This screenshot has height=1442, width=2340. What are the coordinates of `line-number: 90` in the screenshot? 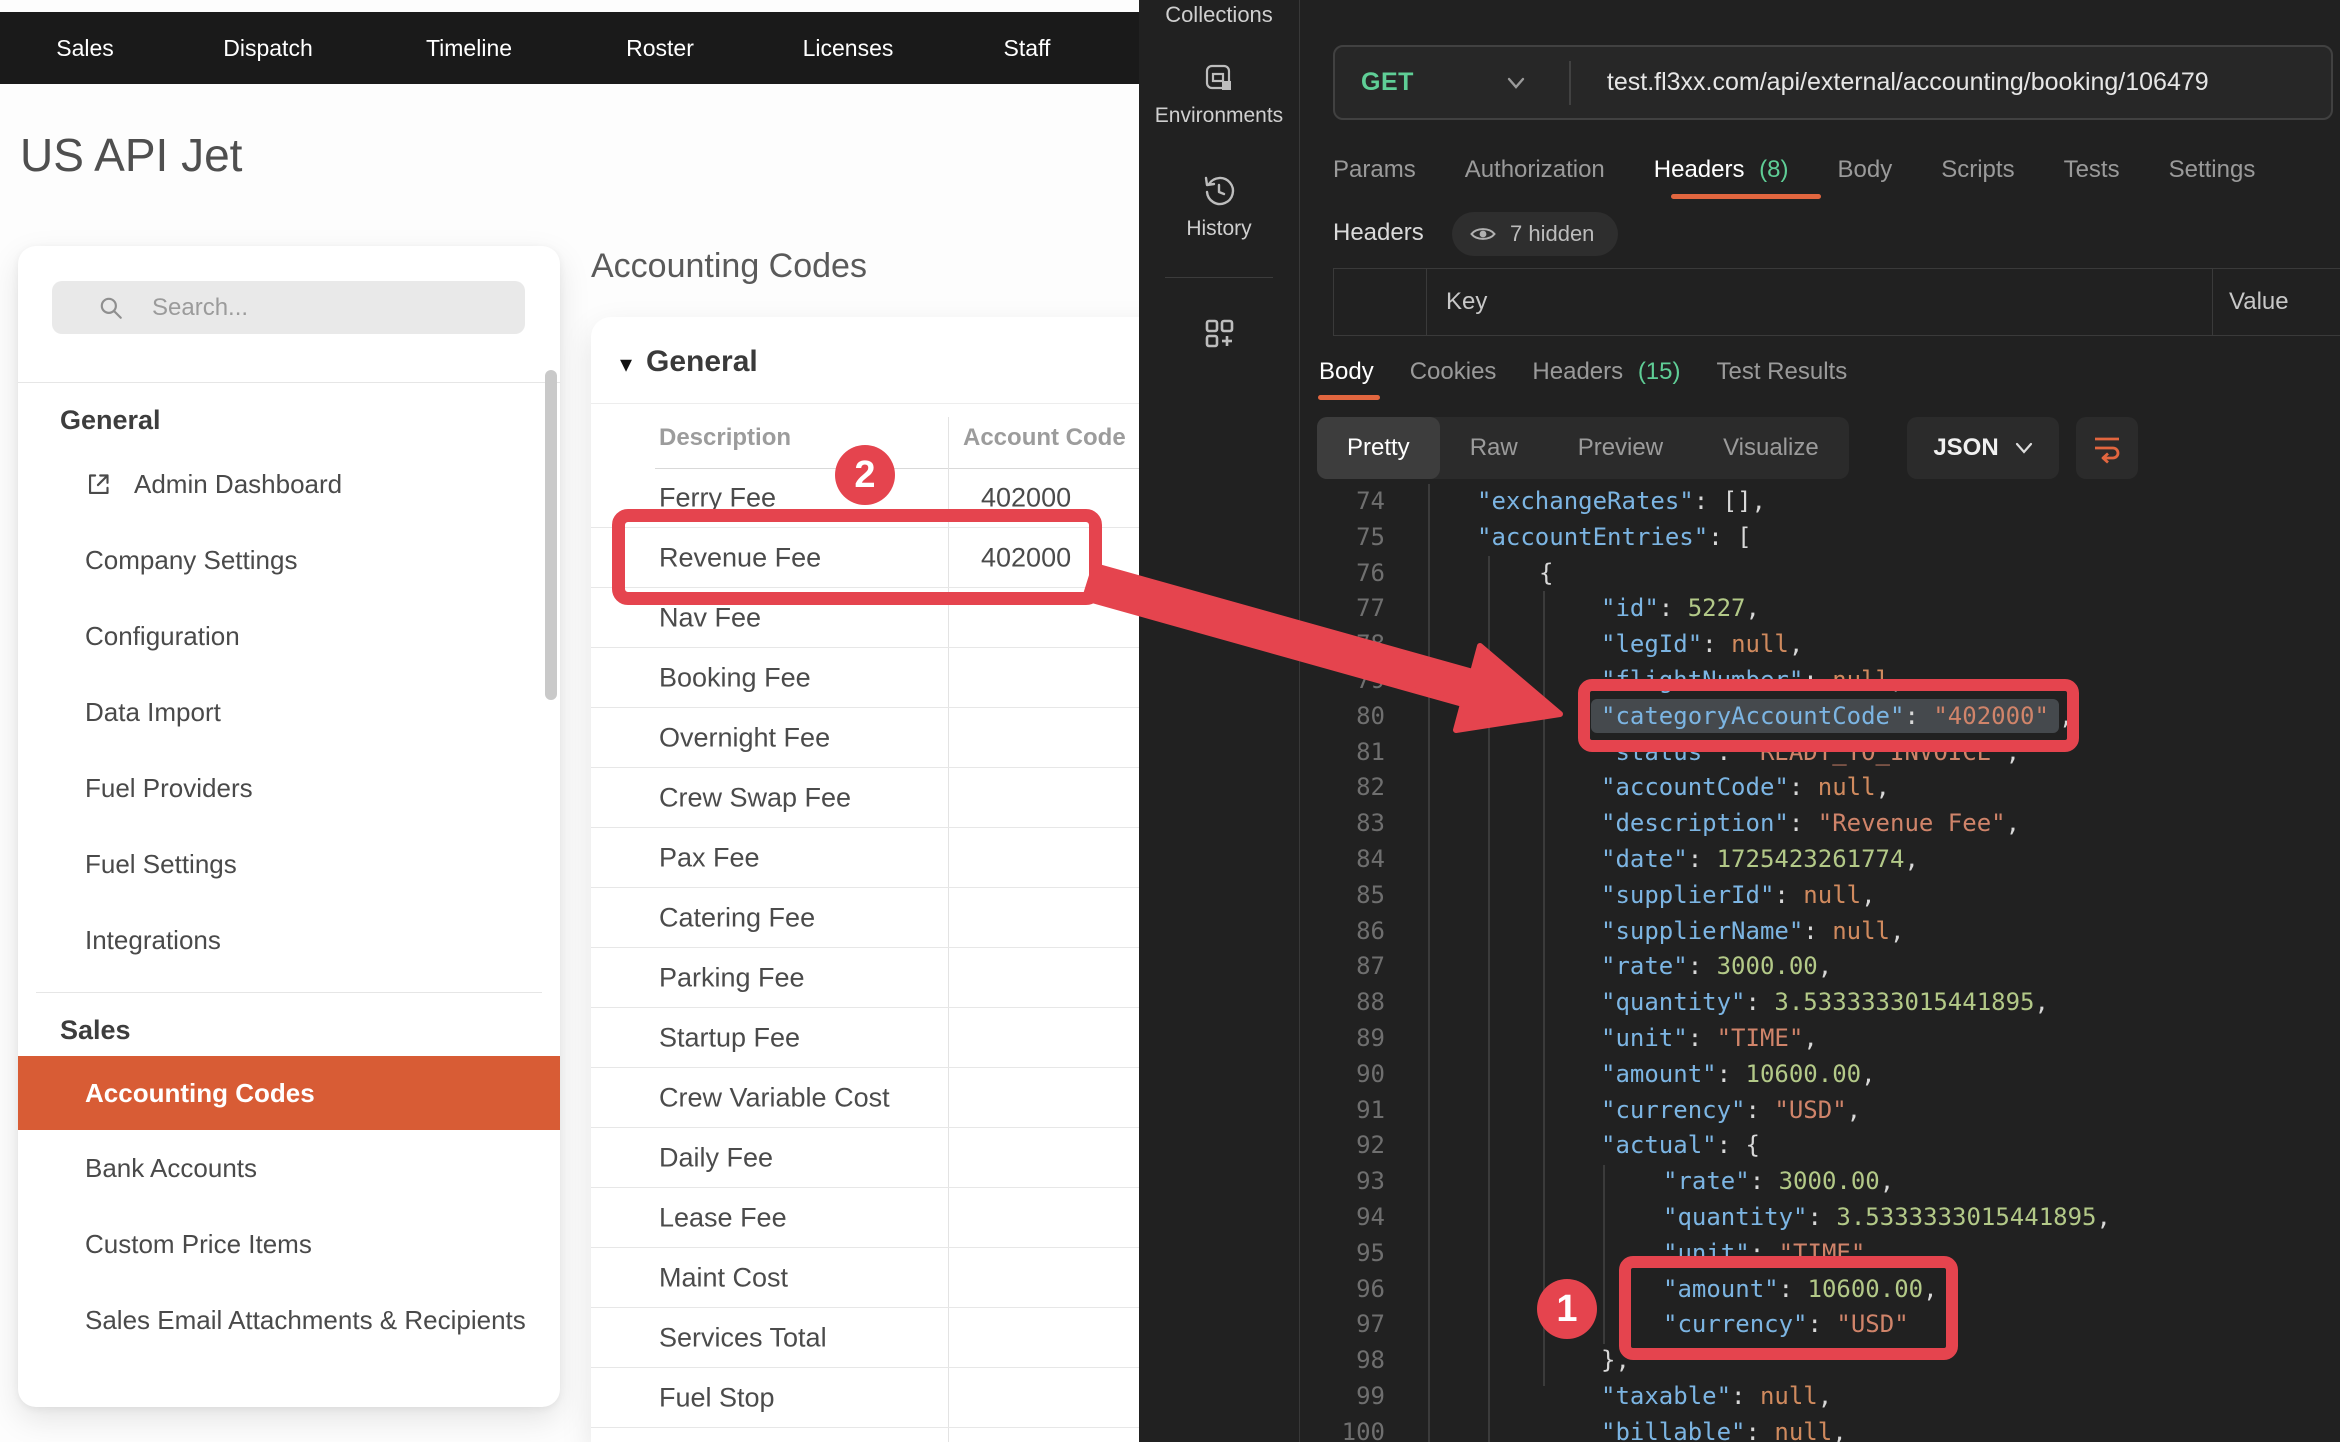 It's located at (1370, 1073).